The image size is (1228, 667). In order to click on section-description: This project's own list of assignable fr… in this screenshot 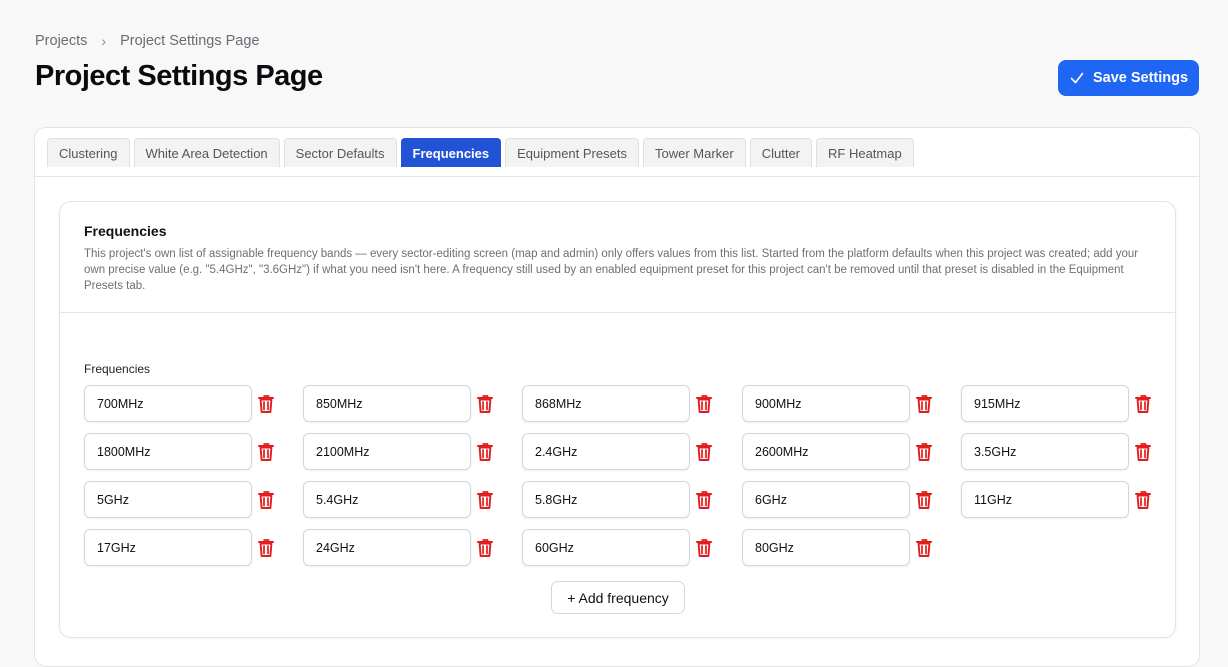, I will do `click(611, 270)`.